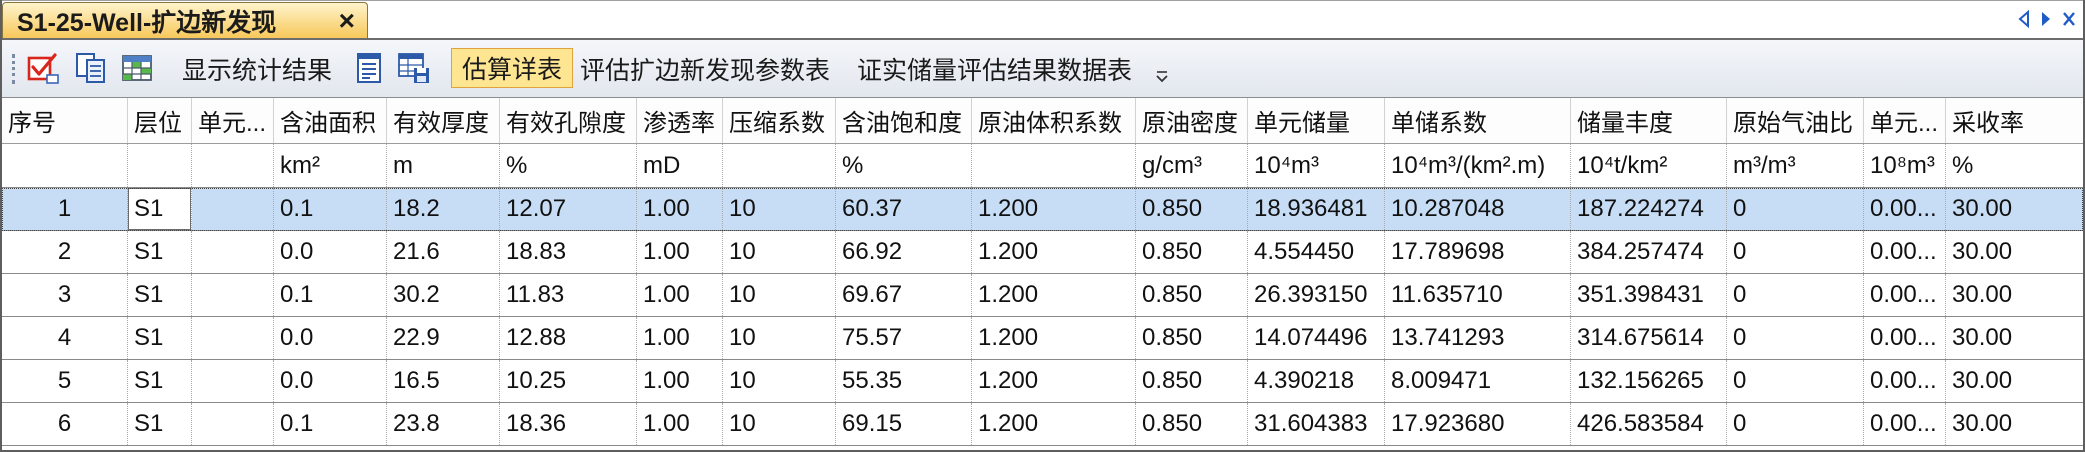 The height and width of the screenshot is (452, 2085). Describe the element at coordinates (1316, 338) in the screenshot. I see `table-cell: 14.074496` at that location.